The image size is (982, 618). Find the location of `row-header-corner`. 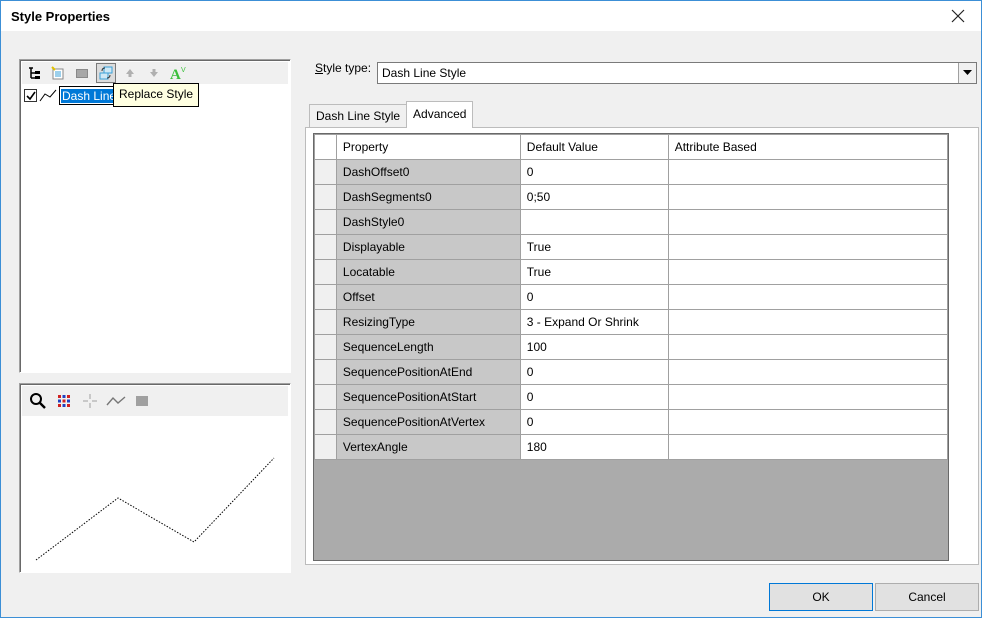

row-header-corner is located at coordinates (325, 147).